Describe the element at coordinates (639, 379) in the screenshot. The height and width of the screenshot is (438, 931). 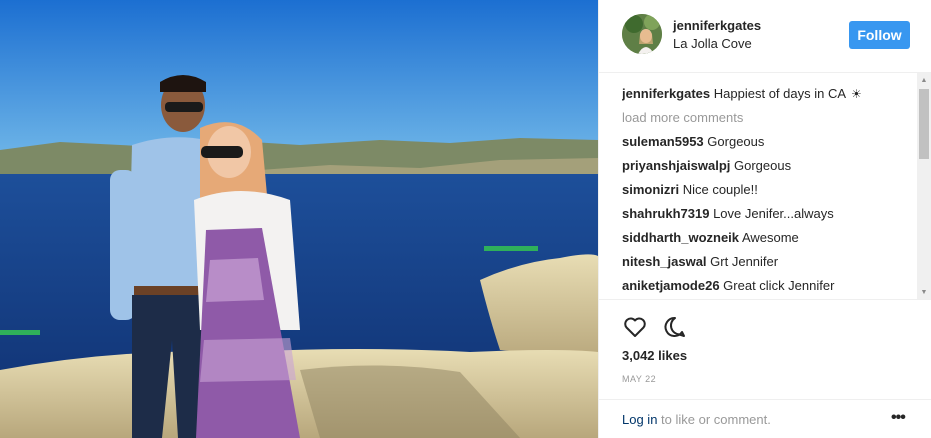
I see `post-date: MAY 22` at that location.